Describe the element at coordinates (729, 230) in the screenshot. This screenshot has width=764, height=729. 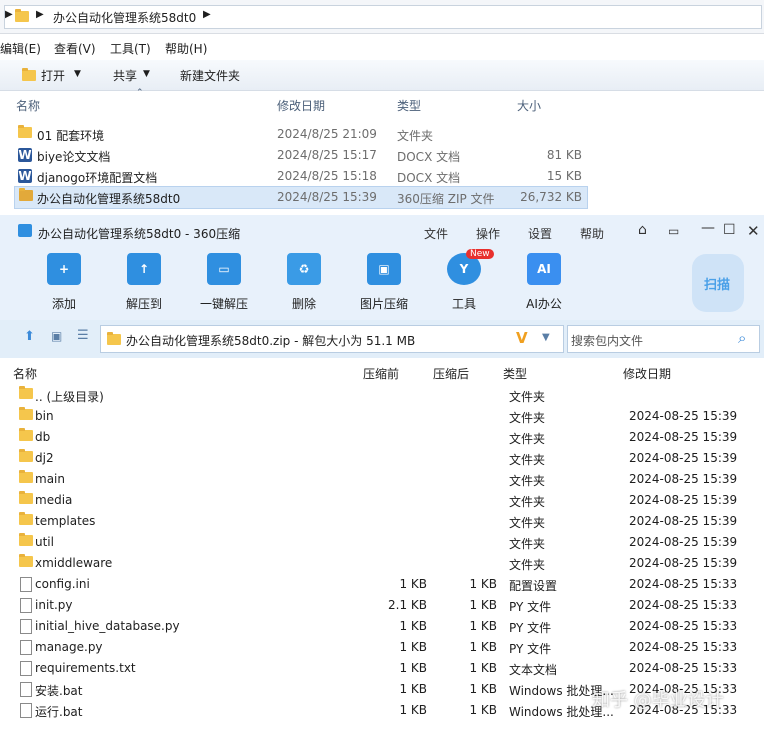
I see `maximize-icon: ☐` at that location.